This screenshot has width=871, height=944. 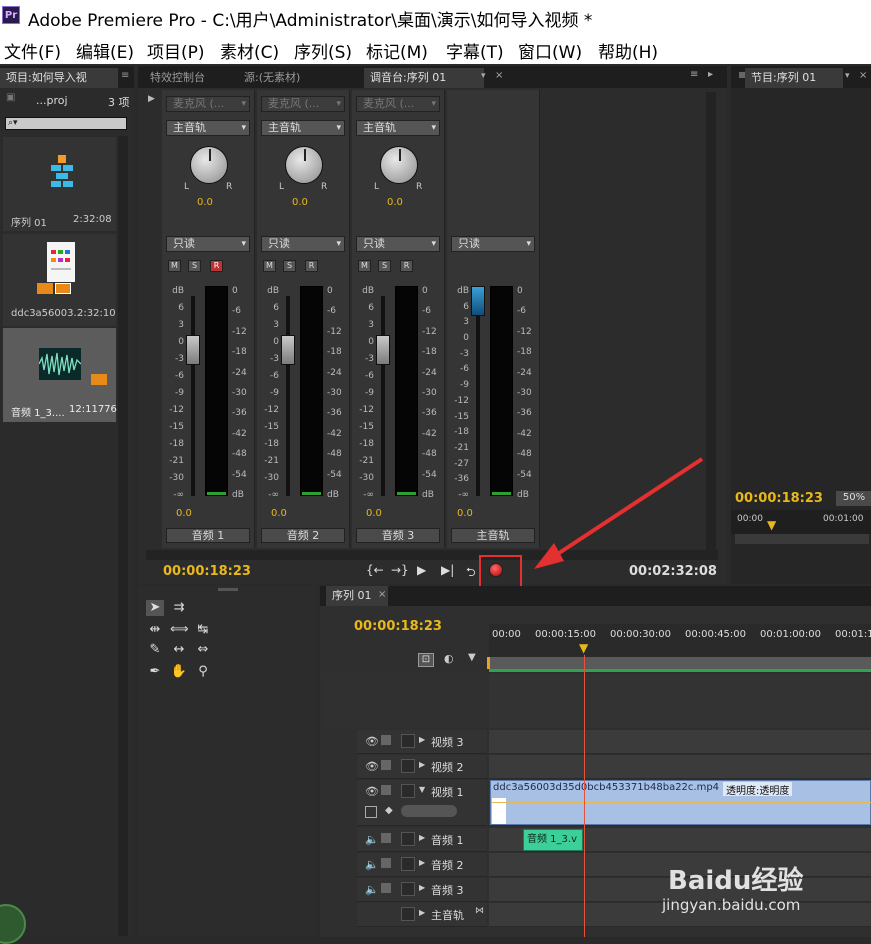 What do you see at coordinates (550, 50) in the screenshot?
I see `menu-window: 窗口(W)` at bounding box center [550, 50].